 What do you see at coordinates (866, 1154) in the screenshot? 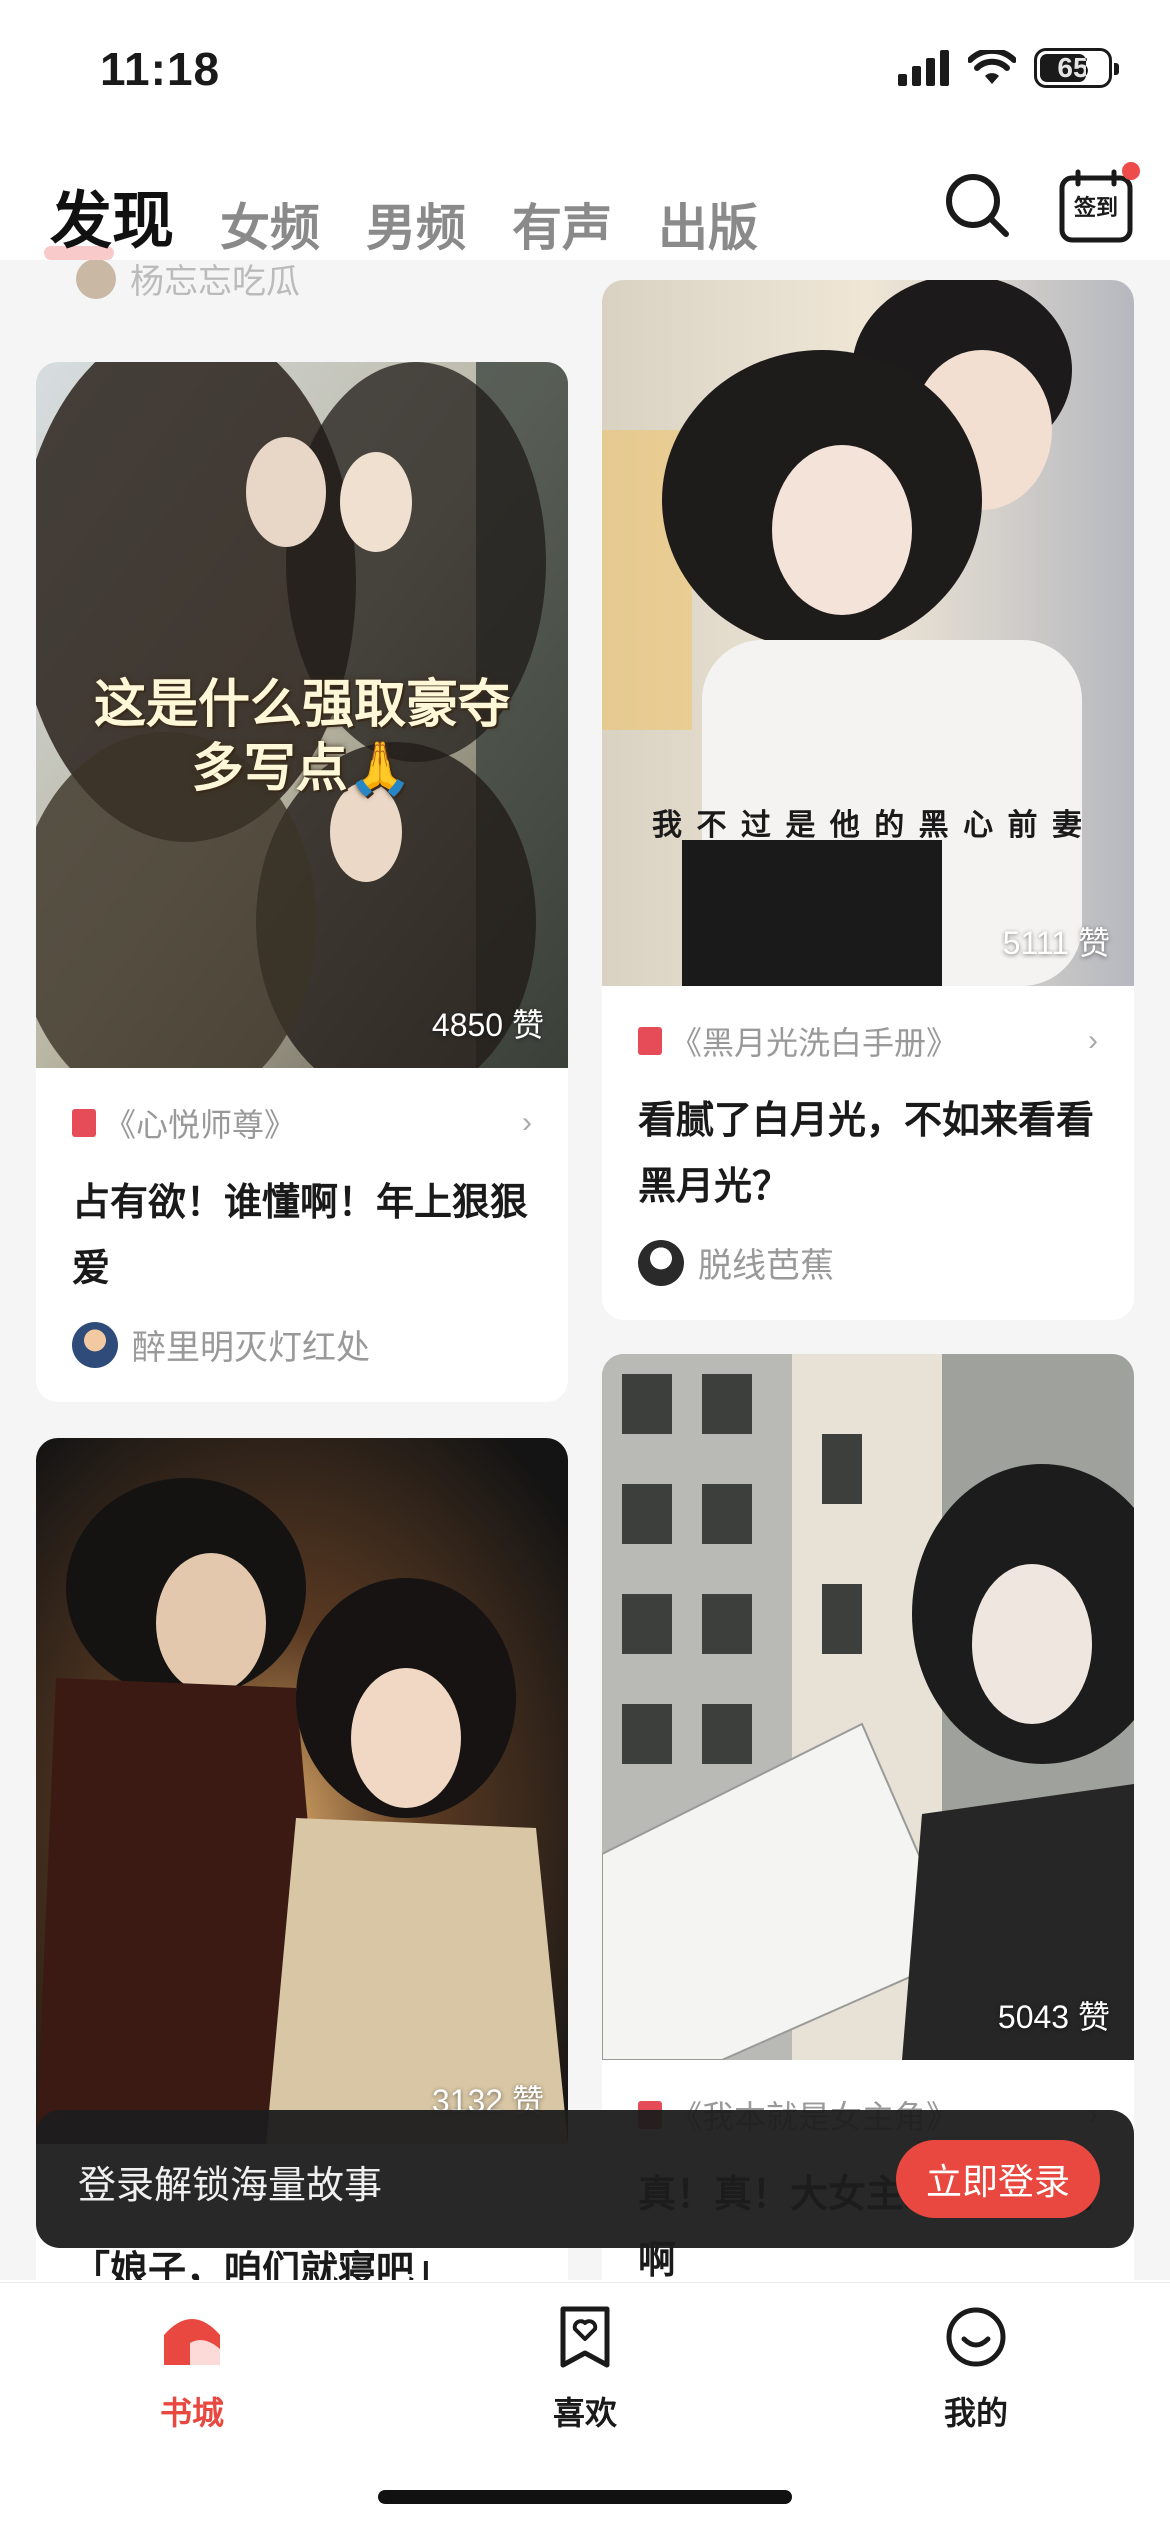
I see `story-title: 看腻了白月光，不如来看看黑月光？` at bounding box center [866, 1154].